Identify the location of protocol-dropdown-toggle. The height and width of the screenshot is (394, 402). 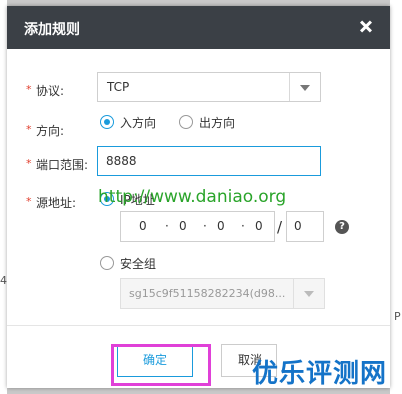
(304, 87).